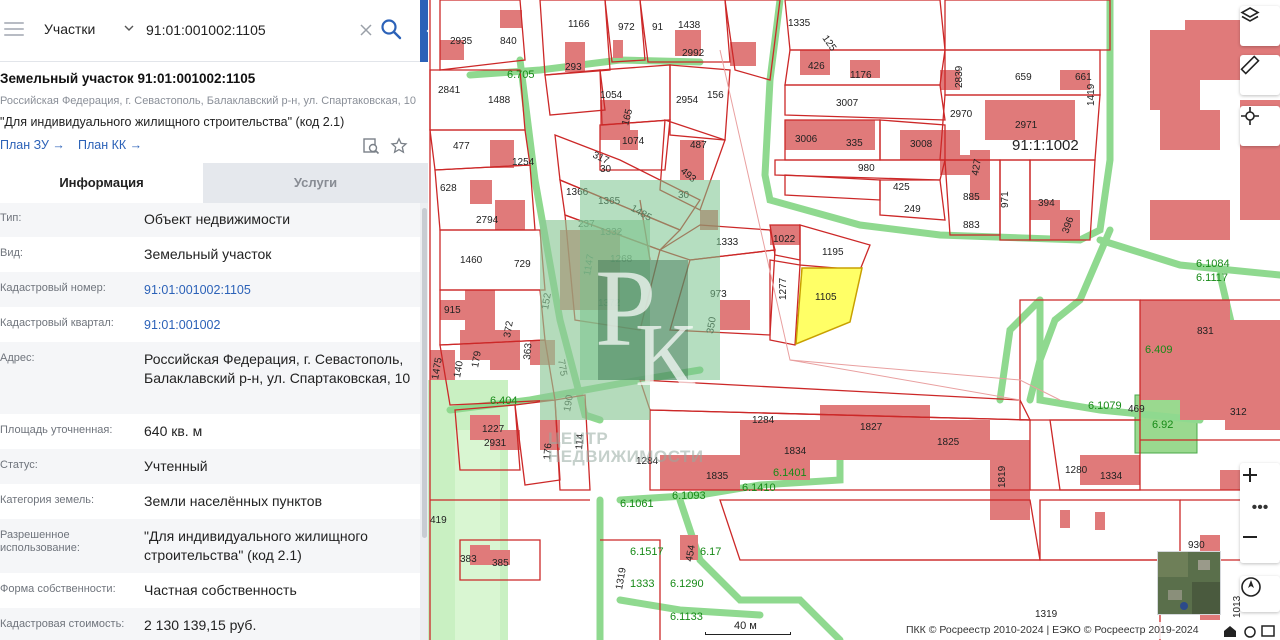 The image size is (1280, 640). I want to click on cadastral-quarter-link: 91:01:001002, so click(278, 325).